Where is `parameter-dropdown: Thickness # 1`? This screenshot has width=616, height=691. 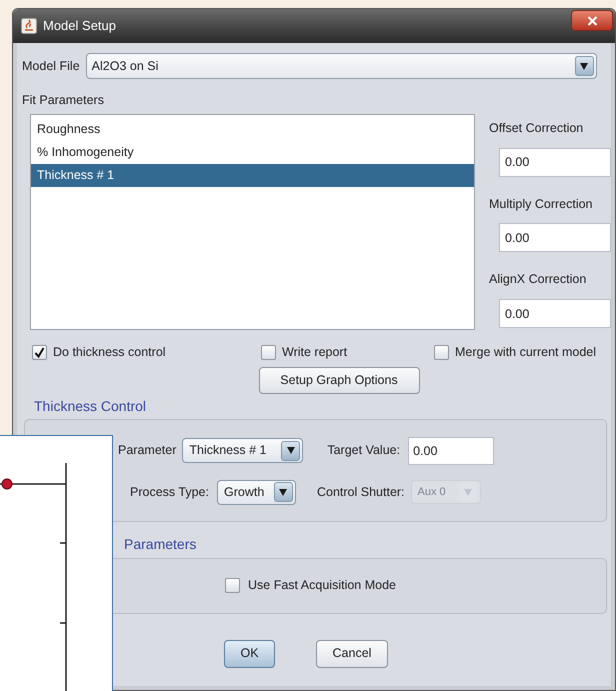 parameter-dropdown: Thickness # 1 is located at coordinates (243, 451).